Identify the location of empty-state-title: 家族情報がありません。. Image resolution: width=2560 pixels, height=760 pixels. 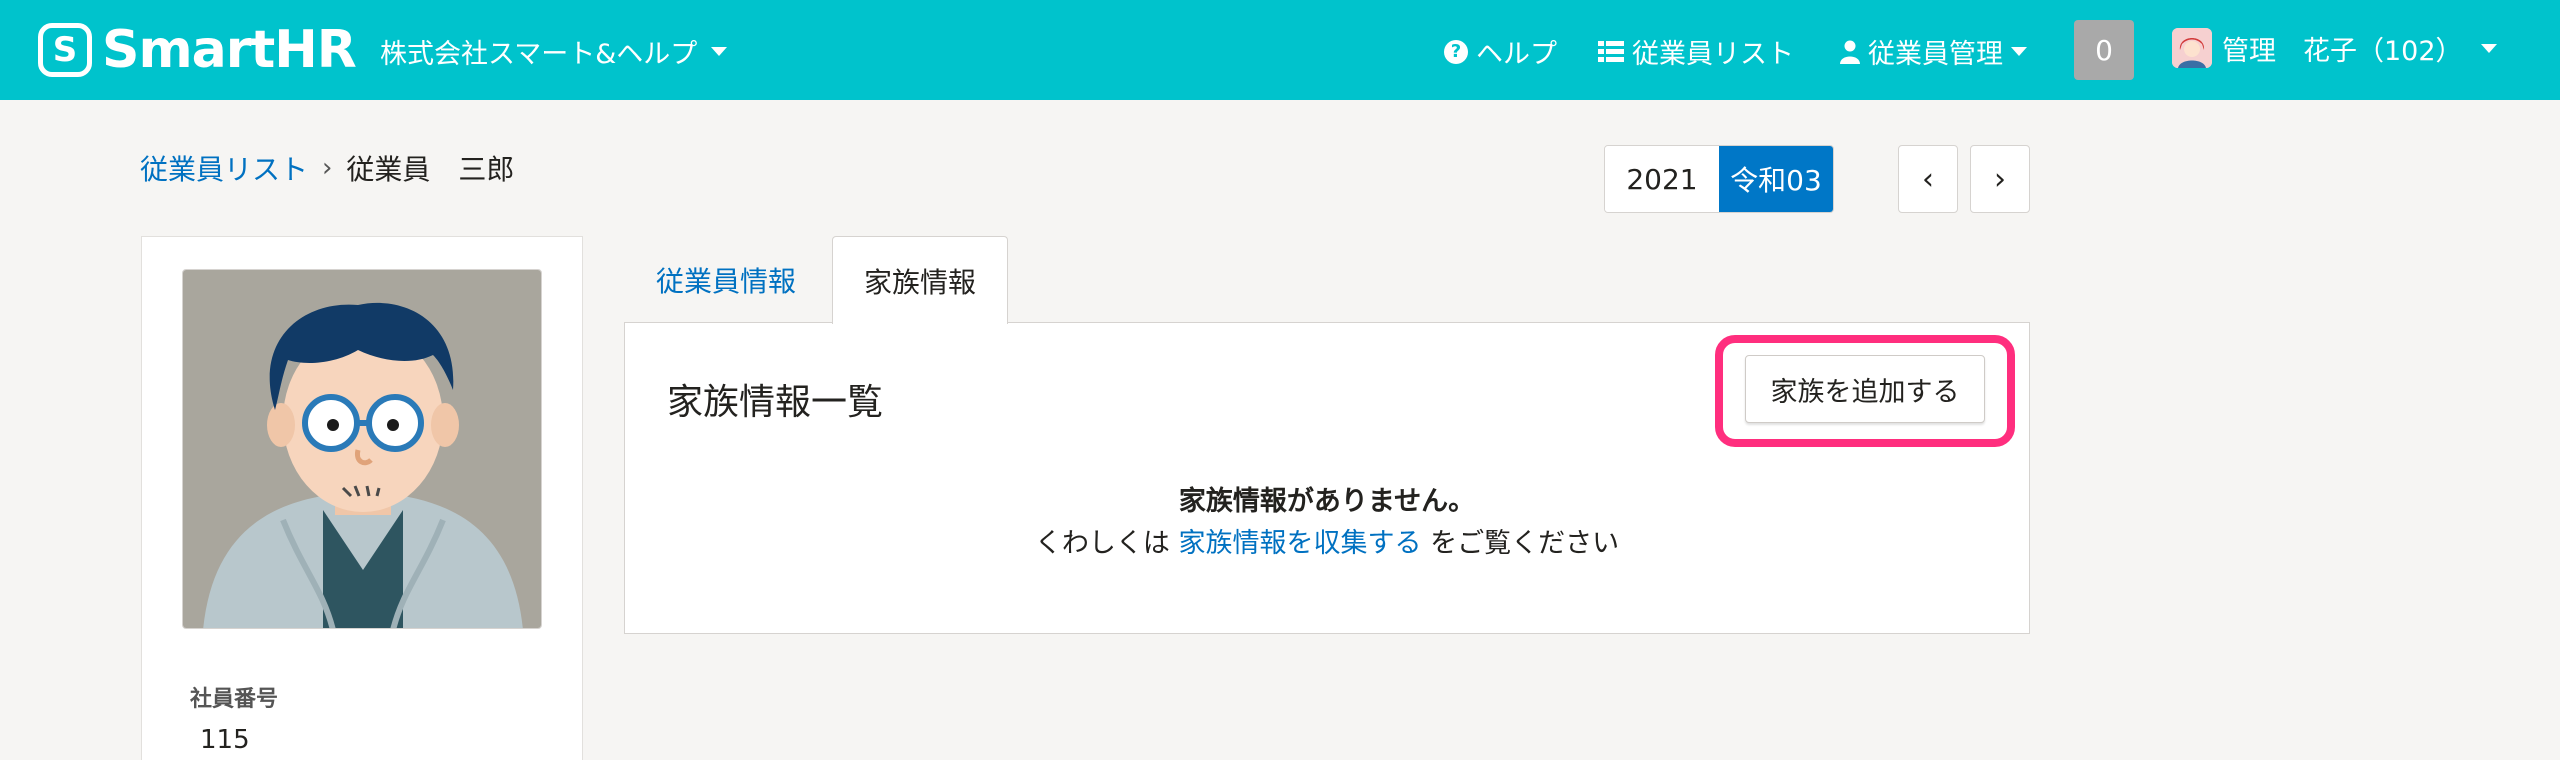
(1327, 501).